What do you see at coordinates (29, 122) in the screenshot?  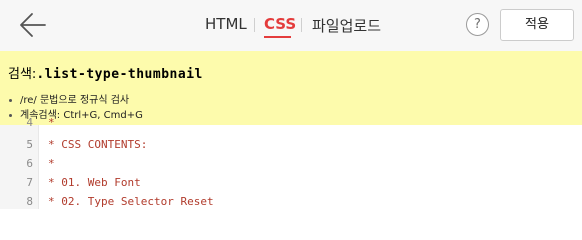 I see `line-number: 4` at bounding box center [29, 122].